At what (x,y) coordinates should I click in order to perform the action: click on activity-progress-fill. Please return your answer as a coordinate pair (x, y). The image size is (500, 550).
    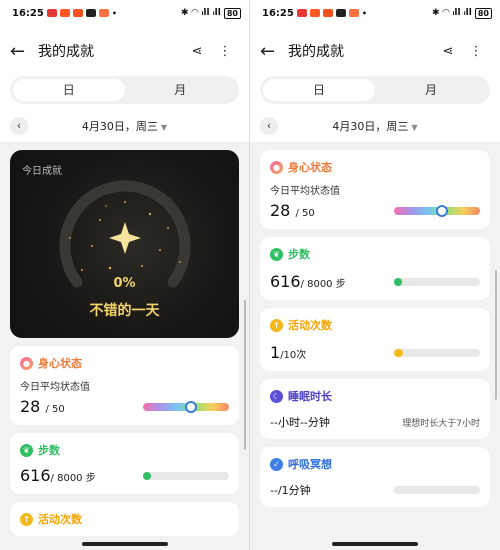
    Looking at the image, I should click on (398, 352).